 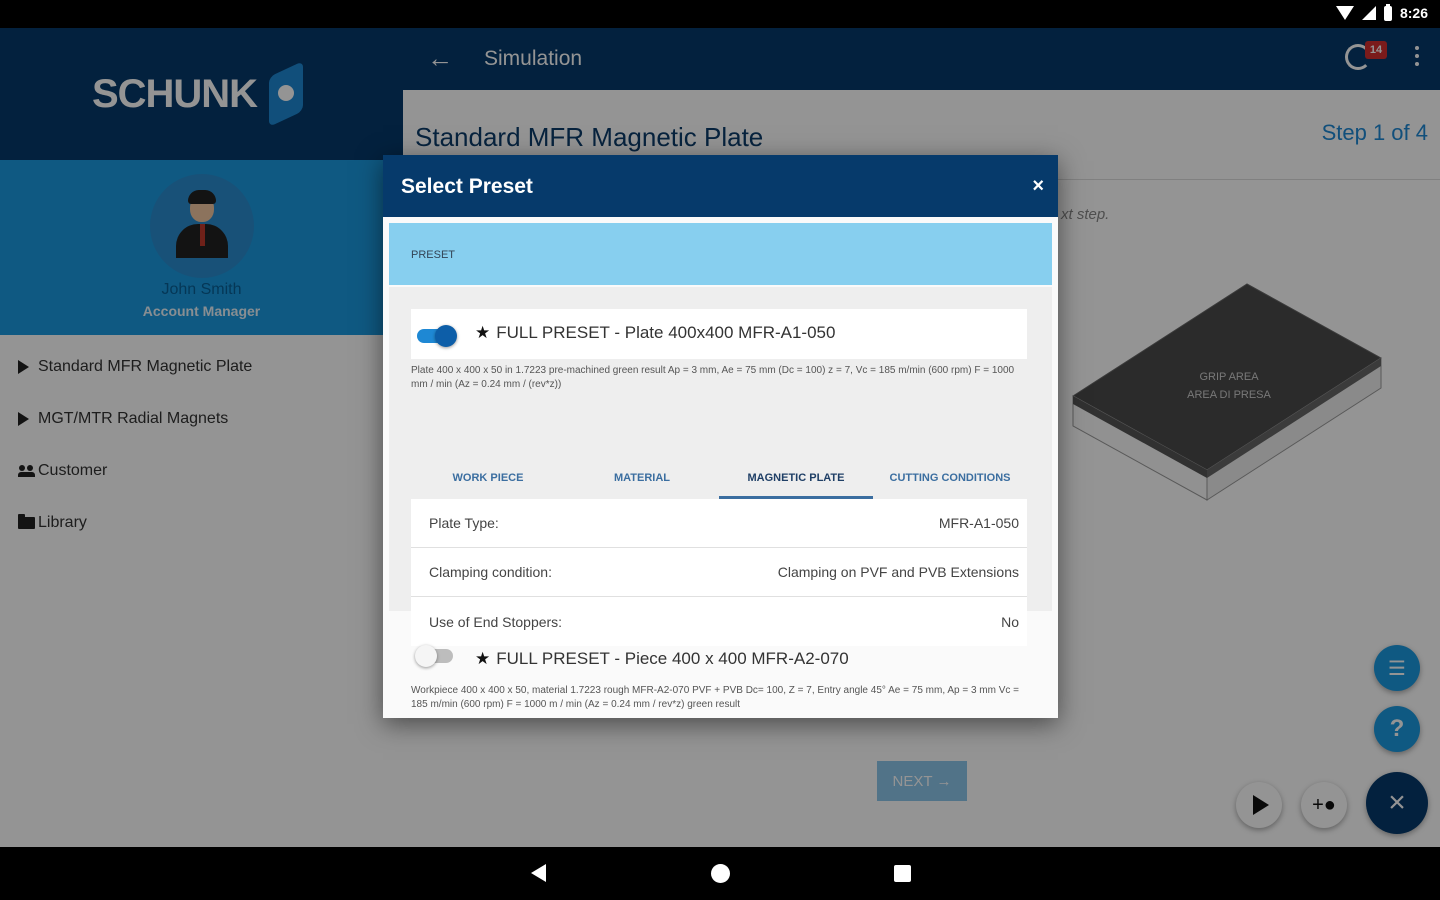 I want to click on dialog-title: Select Preset, so click(x=467, y=186).